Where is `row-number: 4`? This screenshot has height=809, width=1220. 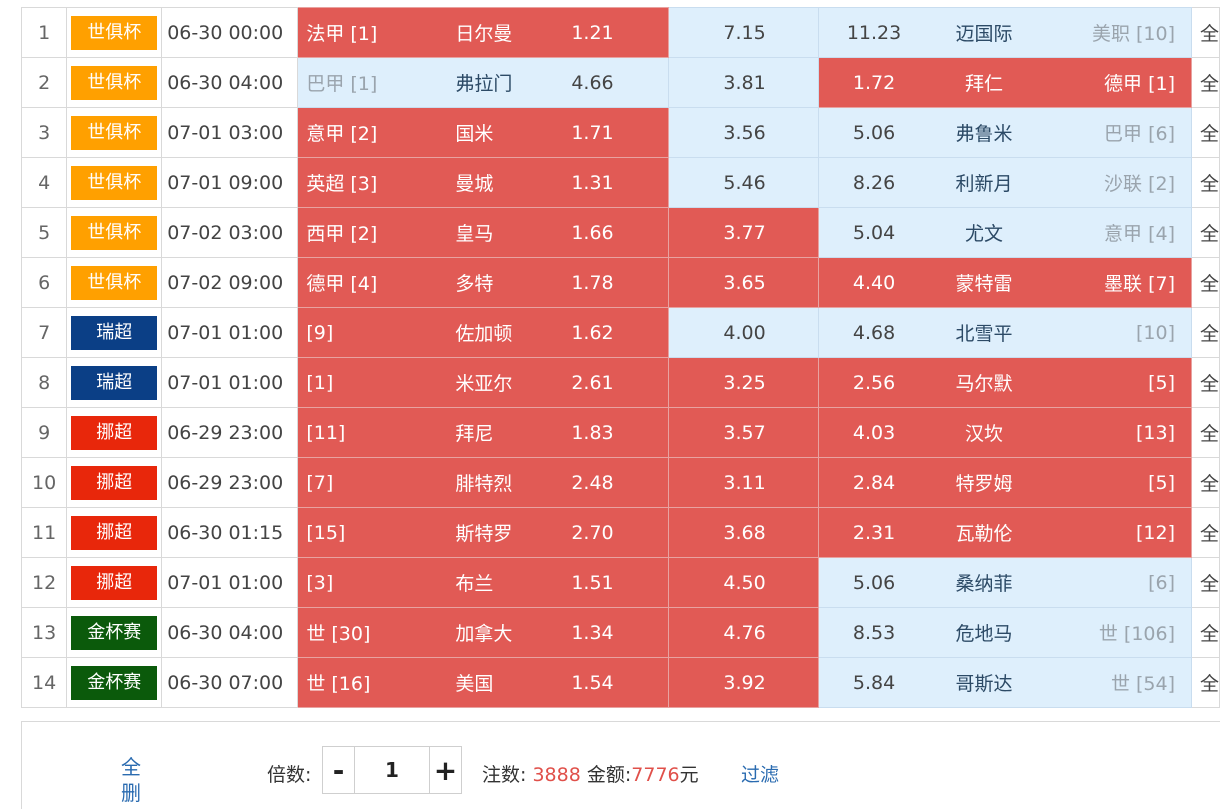 row-number: 4 is located at coordinates (44, 182).